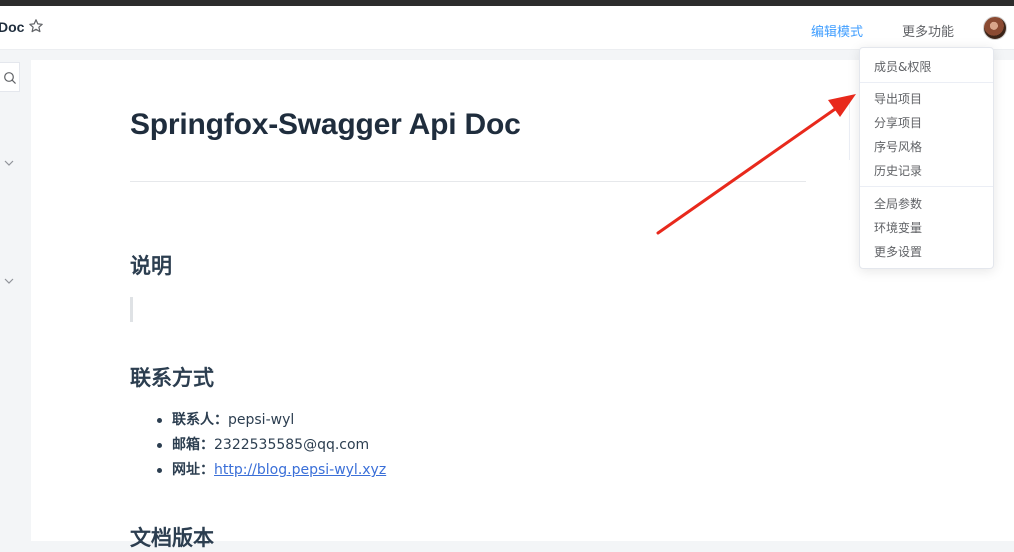 The height and width of the screenshot is (552, 1014). I want to click on menu-item-members: 成员&权限, so click(902, 66).